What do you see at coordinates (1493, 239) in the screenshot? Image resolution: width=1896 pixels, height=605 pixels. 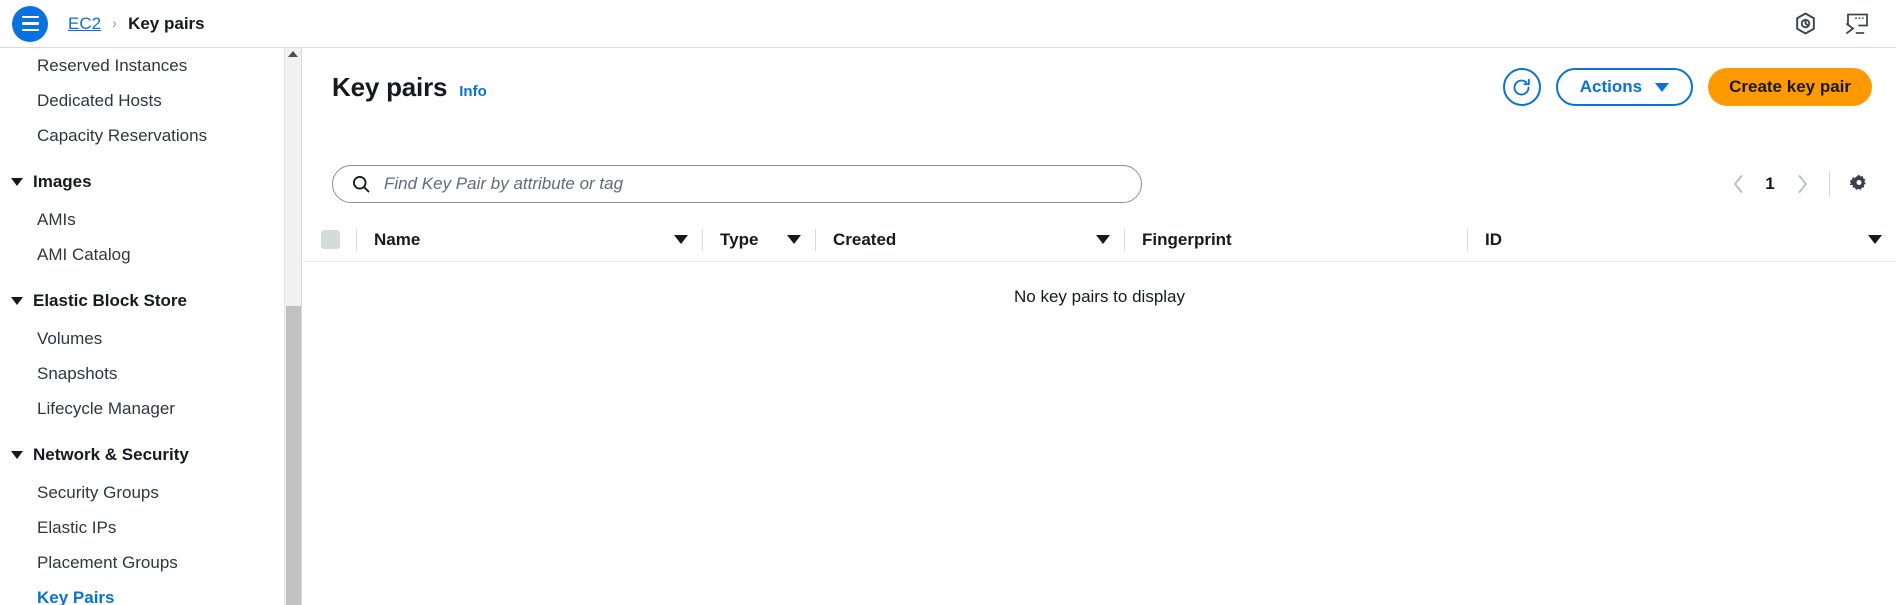 I see `column-header-label: ID` at bounding box center [1493, 239].